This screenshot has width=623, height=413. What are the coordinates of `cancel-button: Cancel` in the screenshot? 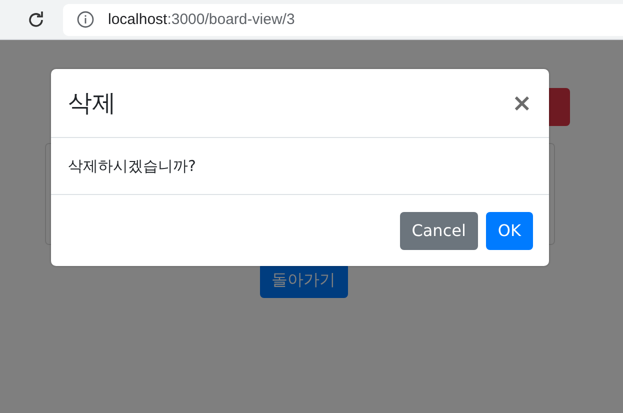 It's located at (439, 231).